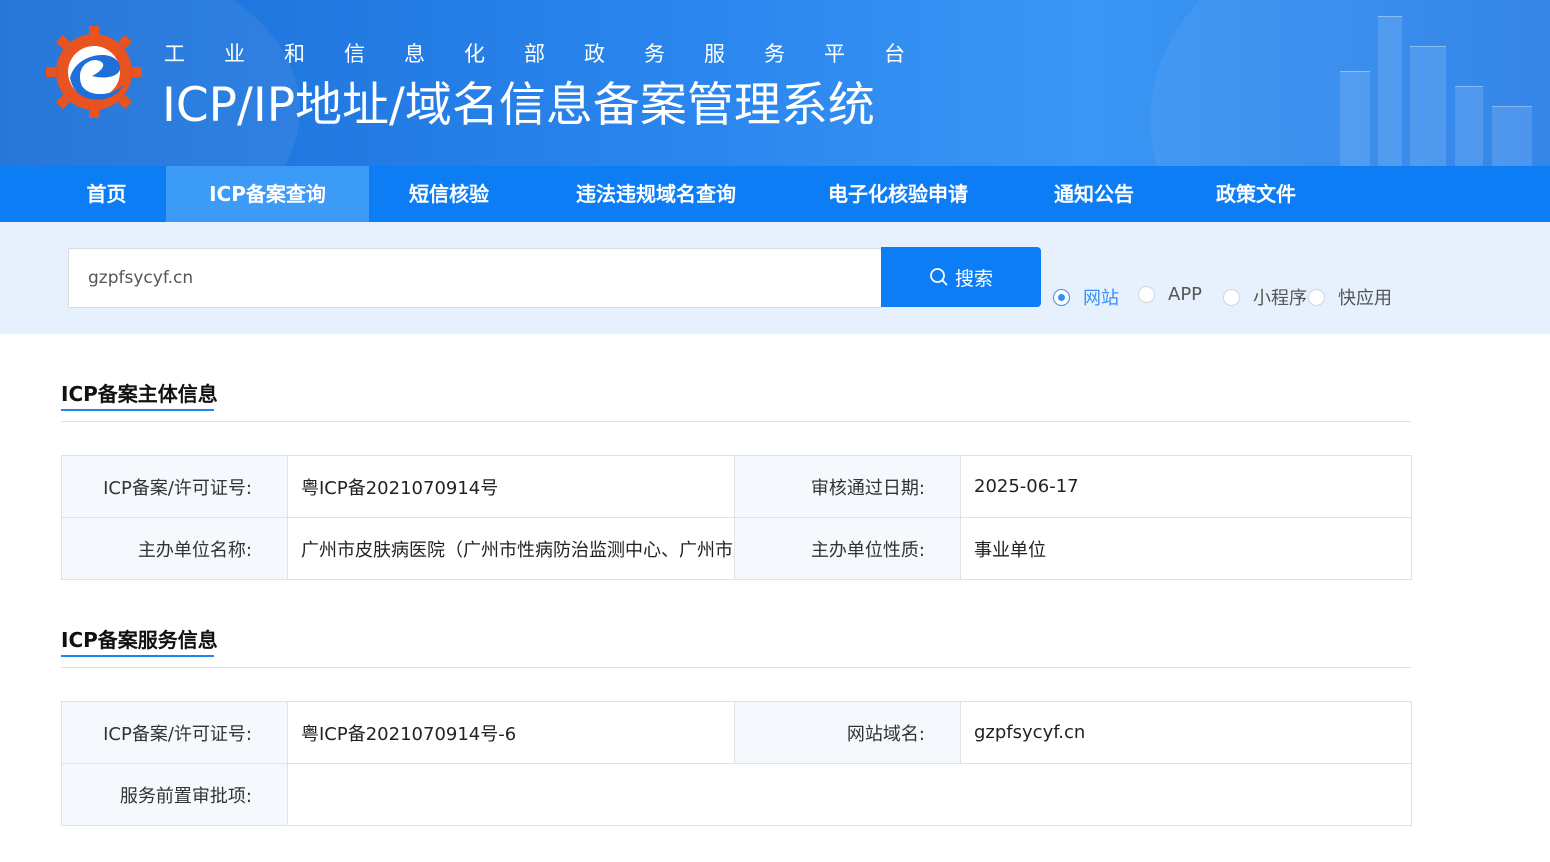  Describe the element at coordinates (1185, 294) in the screenshot. I see `type-radio-label: APP` at that location.